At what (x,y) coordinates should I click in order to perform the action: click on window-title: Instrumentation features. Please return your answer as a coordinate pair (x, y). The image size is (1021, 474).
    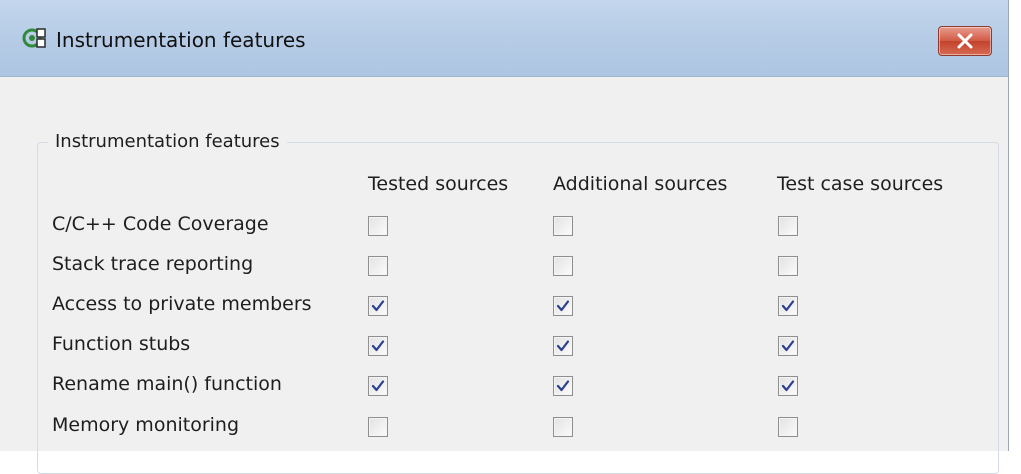
    Looking at the image, I should click on (181, 40).